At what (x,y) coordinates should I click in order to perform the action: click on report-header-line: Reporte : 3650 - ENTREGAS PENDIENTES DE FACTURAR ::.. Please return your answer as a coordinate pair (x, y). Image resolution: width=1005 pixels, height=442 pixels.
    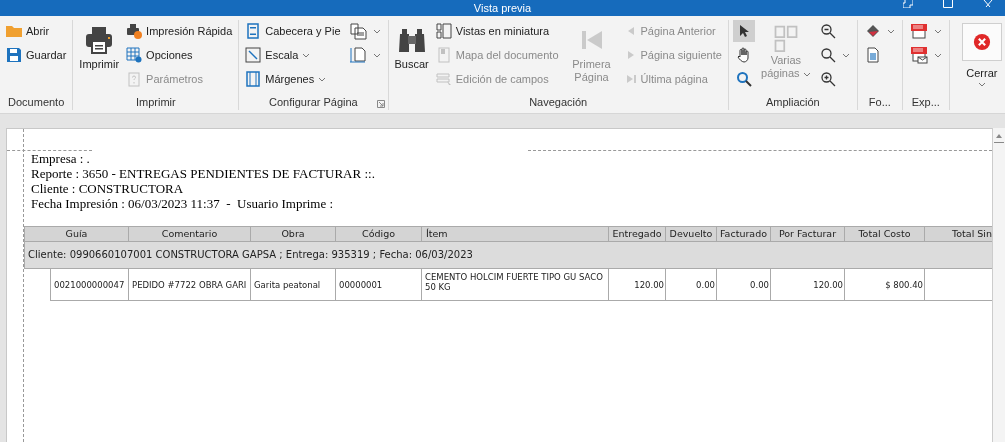
    Looking at the image, I should click on (203, 173).